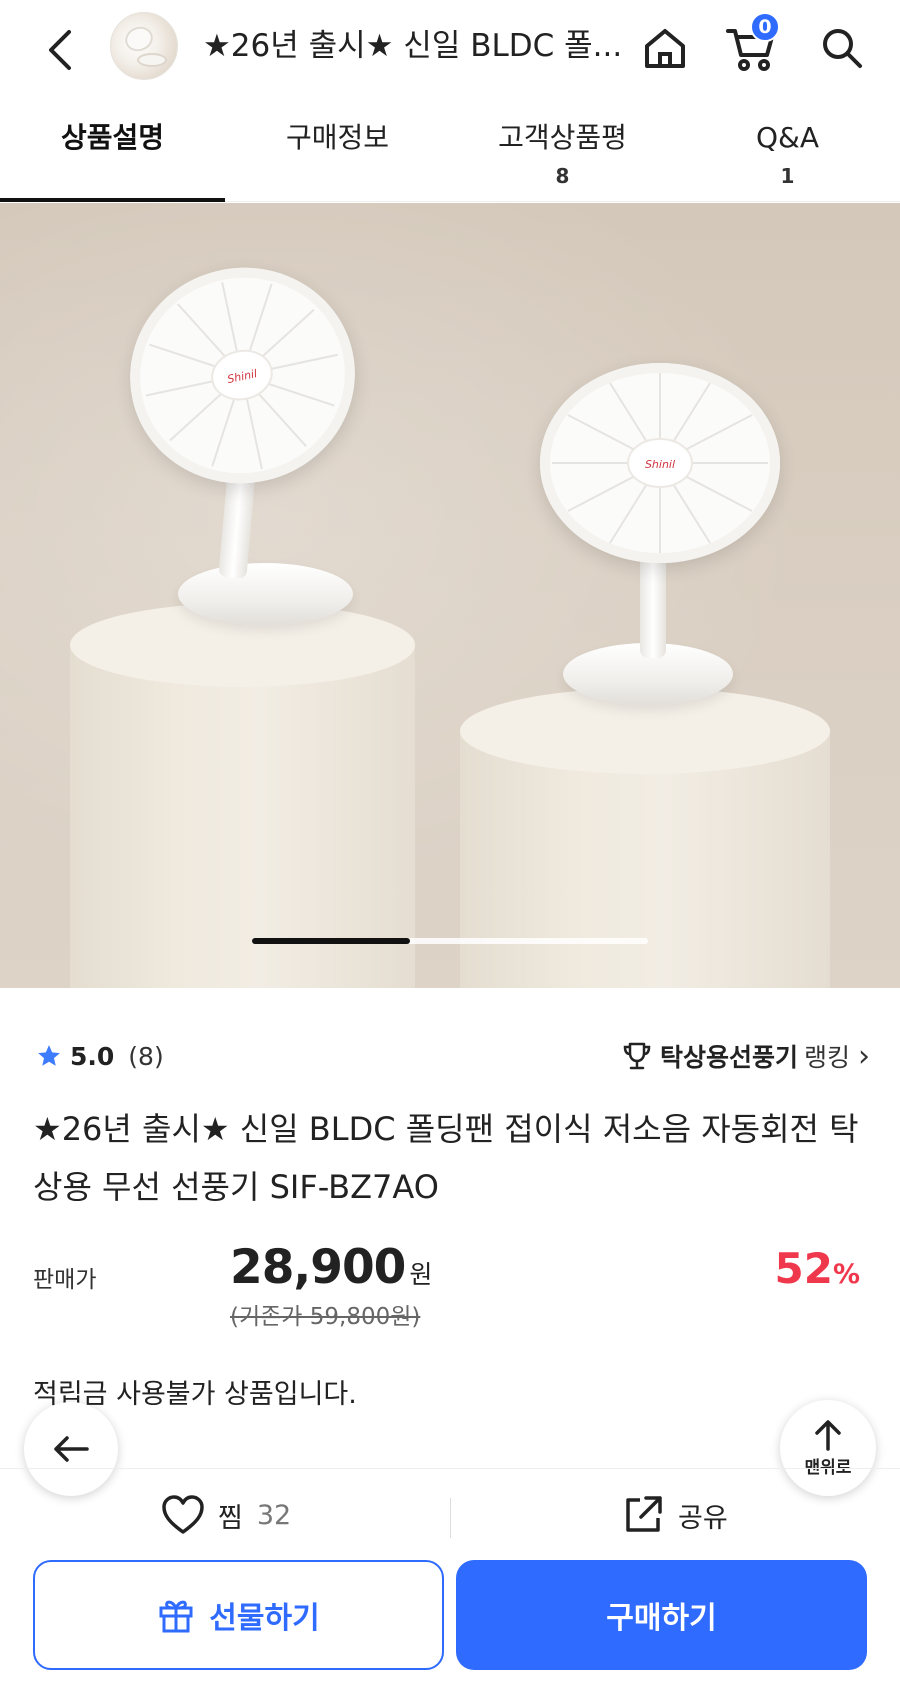 The image size is (900, 1703). I want to click on trophy-icon, so click(637, 1056).